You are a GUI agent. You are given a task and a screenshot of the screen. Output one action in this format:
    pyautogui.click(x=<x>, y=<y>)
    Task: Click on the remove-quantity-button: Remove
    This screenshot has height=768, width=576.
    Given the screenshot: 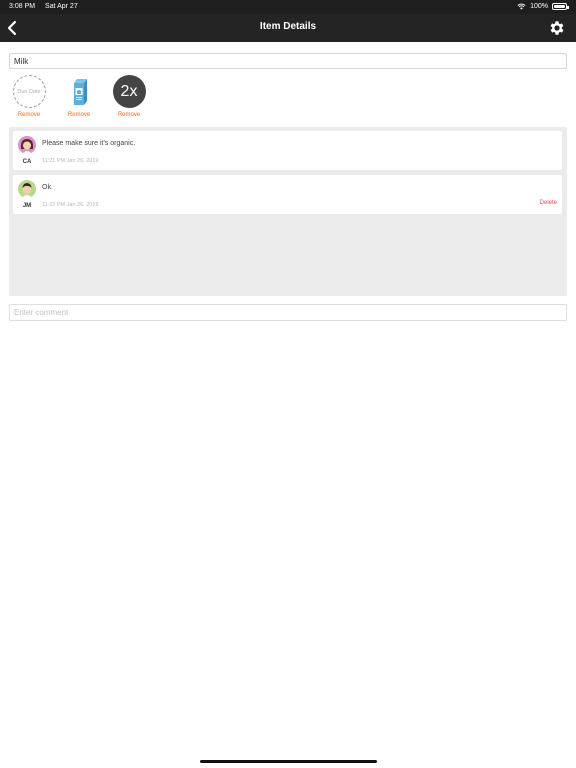 What is the action you would take?
    pyautogui.click(x=129, y=115)
    